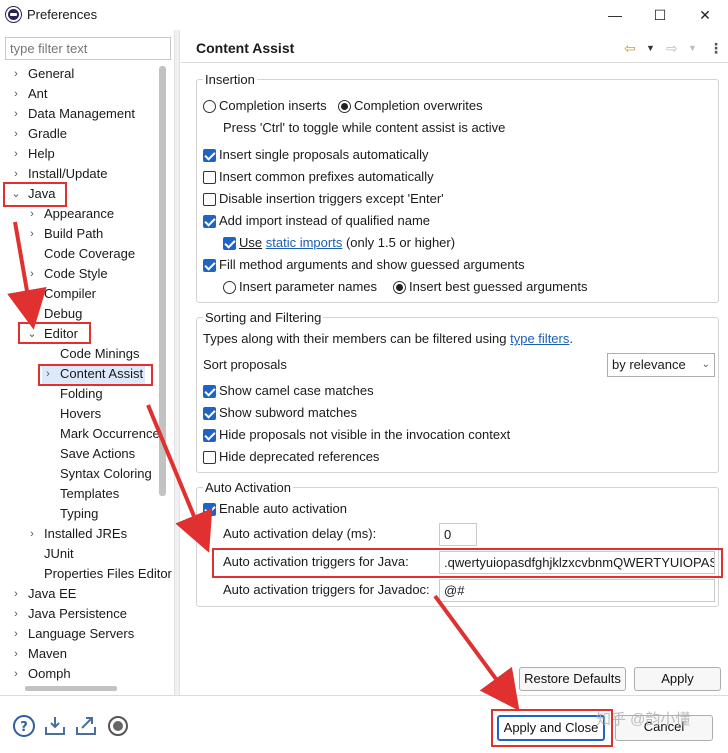  What do you see at coordinates (60, 174) in the screenshot?
I see `tree-item: › Install/Update` at bounding box center [60, 174].